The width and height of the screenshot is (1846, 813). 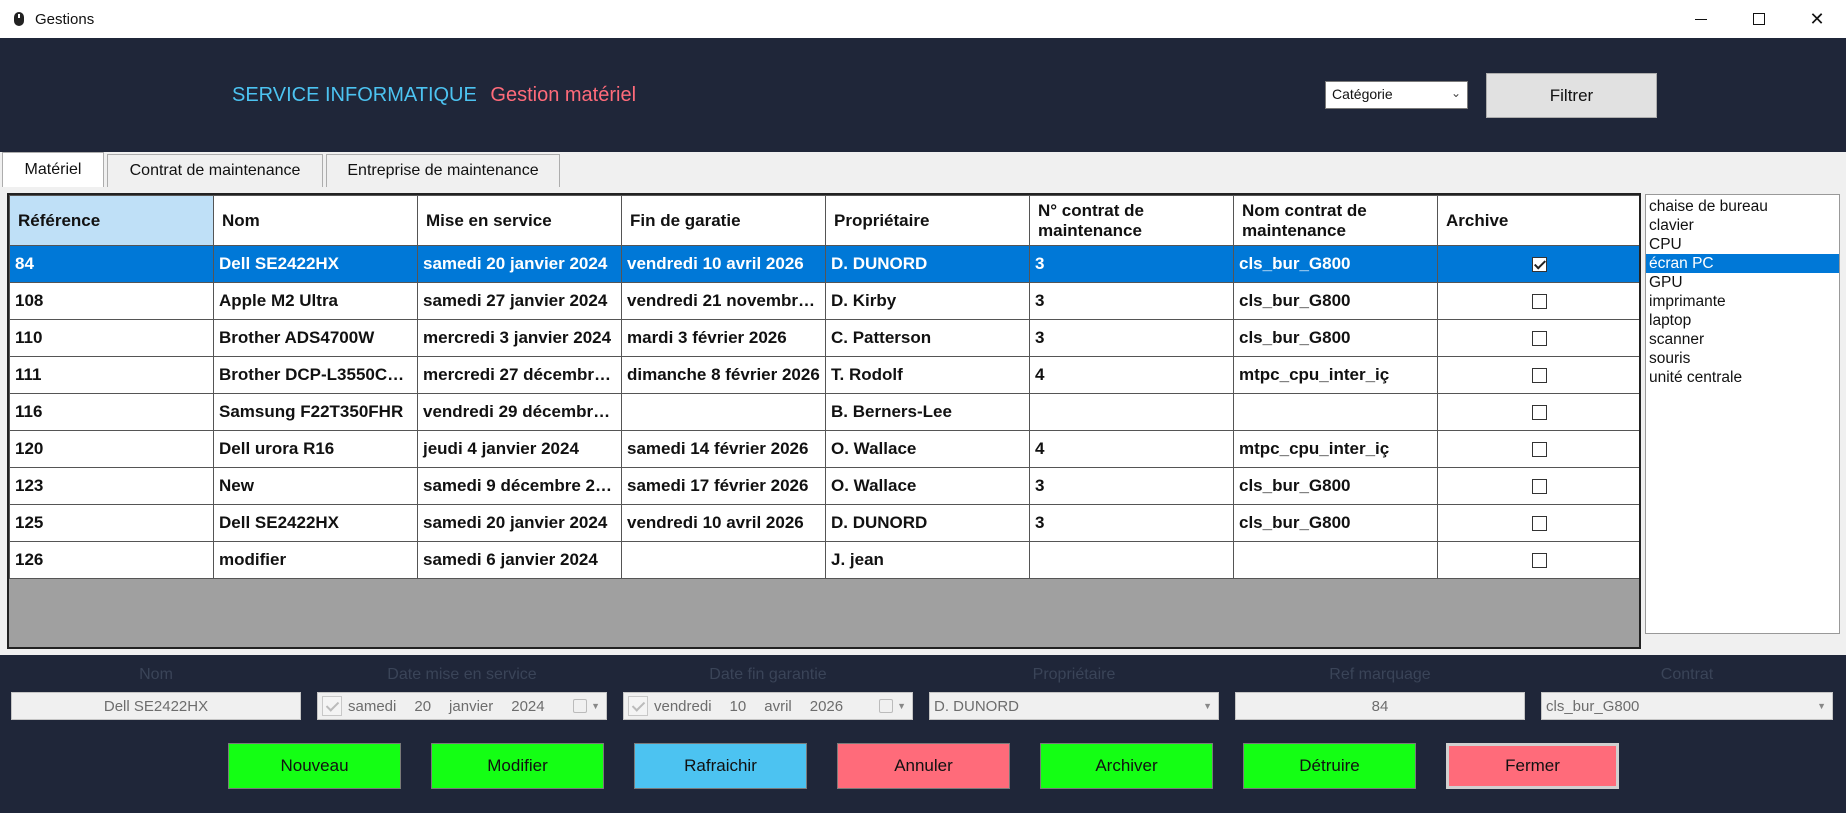 I want to click on tab-contrat-maintenance: Contrat de maintenance, so click(x=215, y=170).